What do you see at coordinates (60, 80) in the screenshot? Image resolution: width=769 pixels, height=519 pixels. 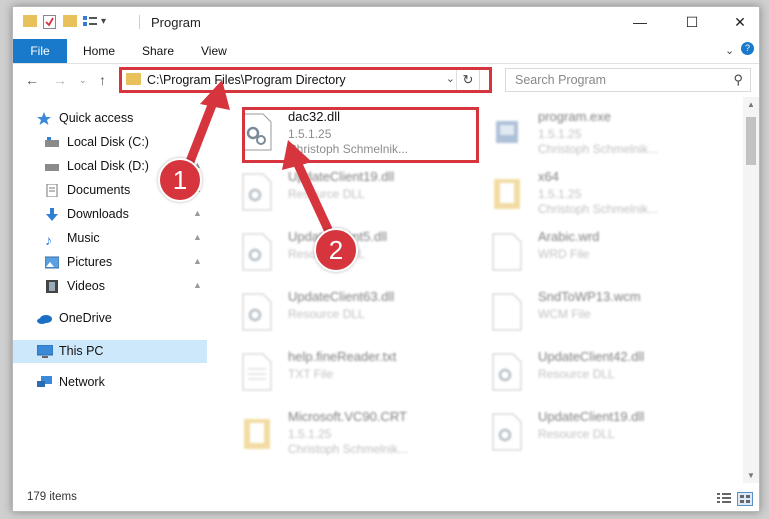 I see `forward-button: →` at bounding box center [60, 80].